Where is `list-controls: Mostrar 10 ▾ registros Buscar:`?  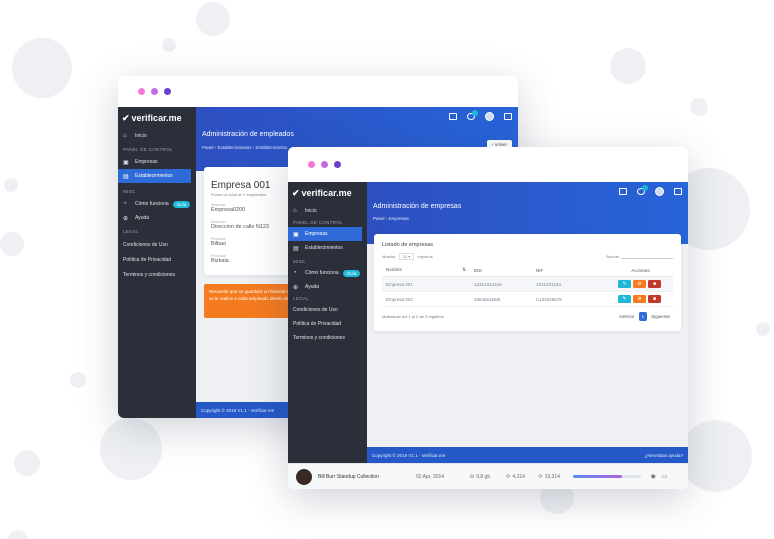 list-controls: Mostrar 10 ▾ registros Buscar: is located at coordinates (527, 256).